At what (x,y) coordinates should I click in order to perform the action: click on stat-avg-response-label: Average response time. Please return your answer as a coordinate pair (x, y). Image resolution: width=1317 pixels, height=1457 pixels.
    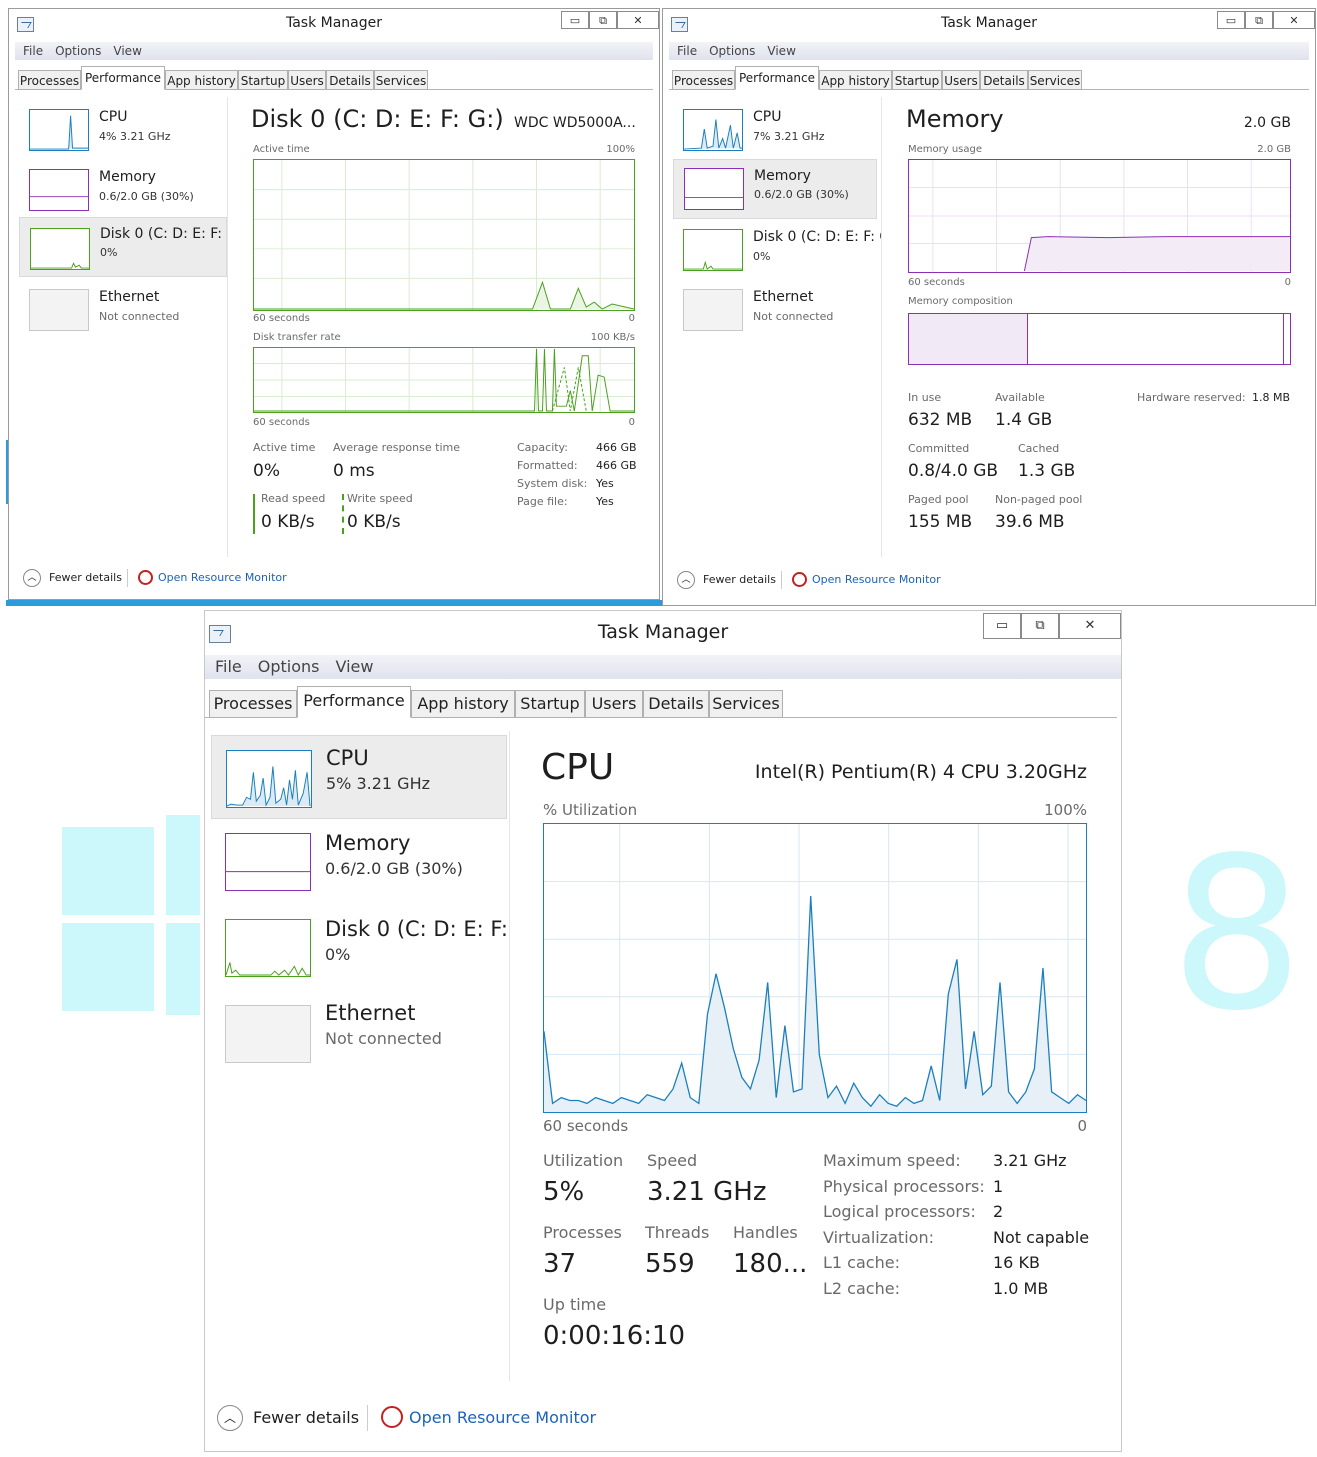
    Looking at the image, I should click on (396, 447).